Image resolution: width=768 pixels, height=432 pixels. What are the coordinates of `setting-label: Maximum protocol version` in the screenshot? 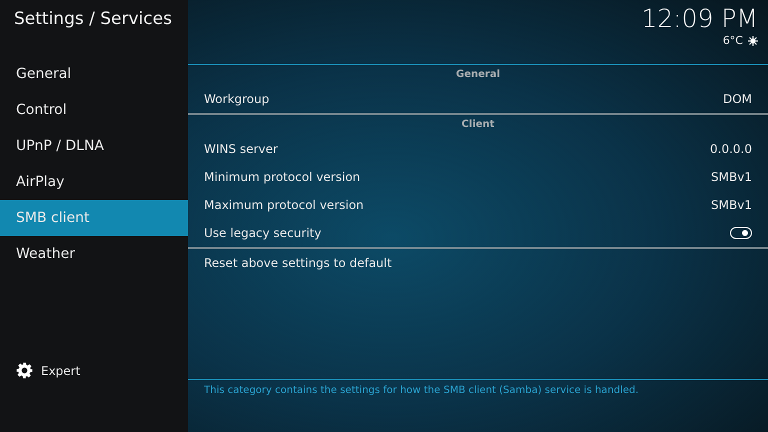 It's located at (284, 205).